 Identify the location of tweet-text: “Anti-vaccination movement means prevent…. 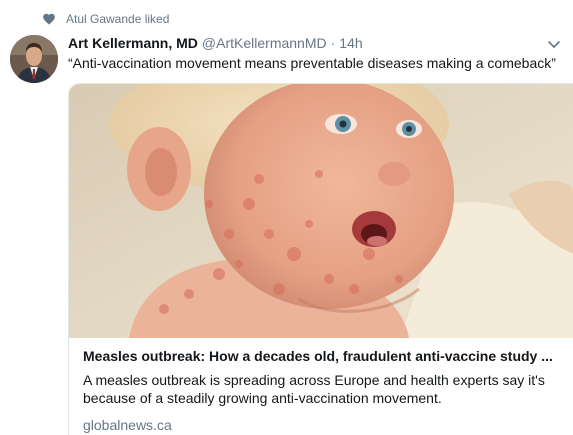
(312, 63).